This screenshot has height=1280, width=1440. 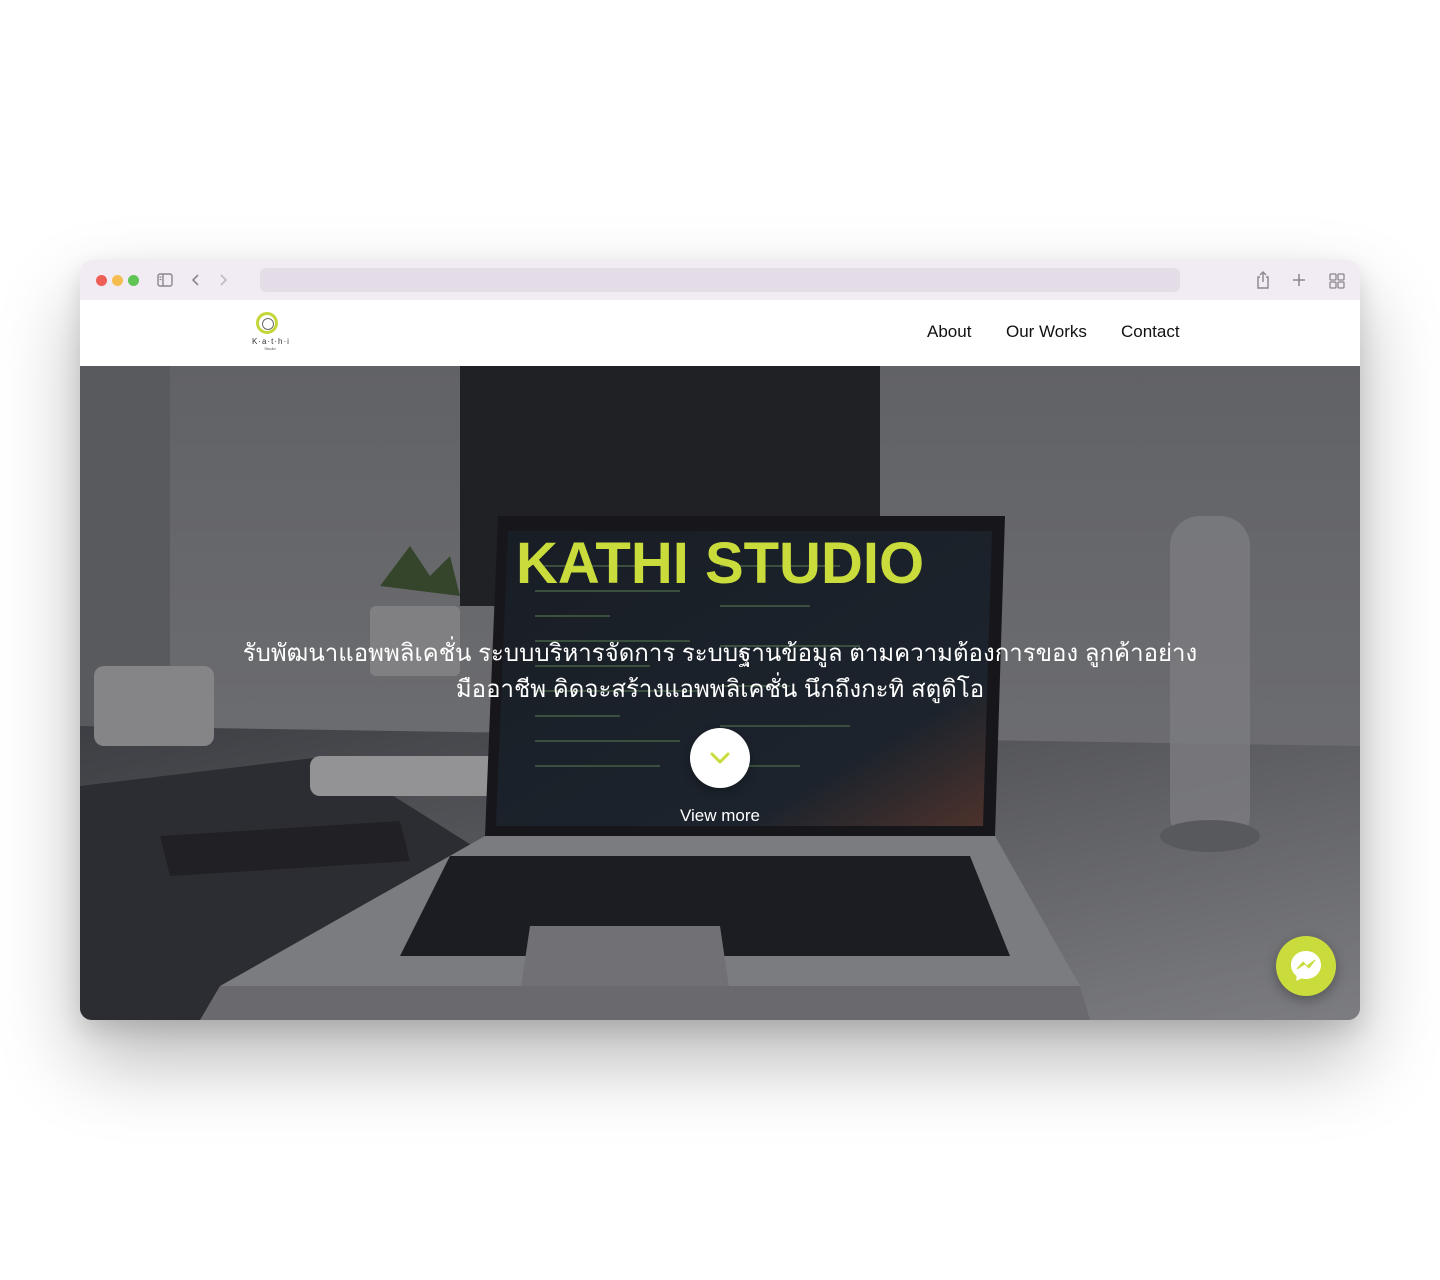 I want to click on minimize-window-button, so click(x=117, y=280).